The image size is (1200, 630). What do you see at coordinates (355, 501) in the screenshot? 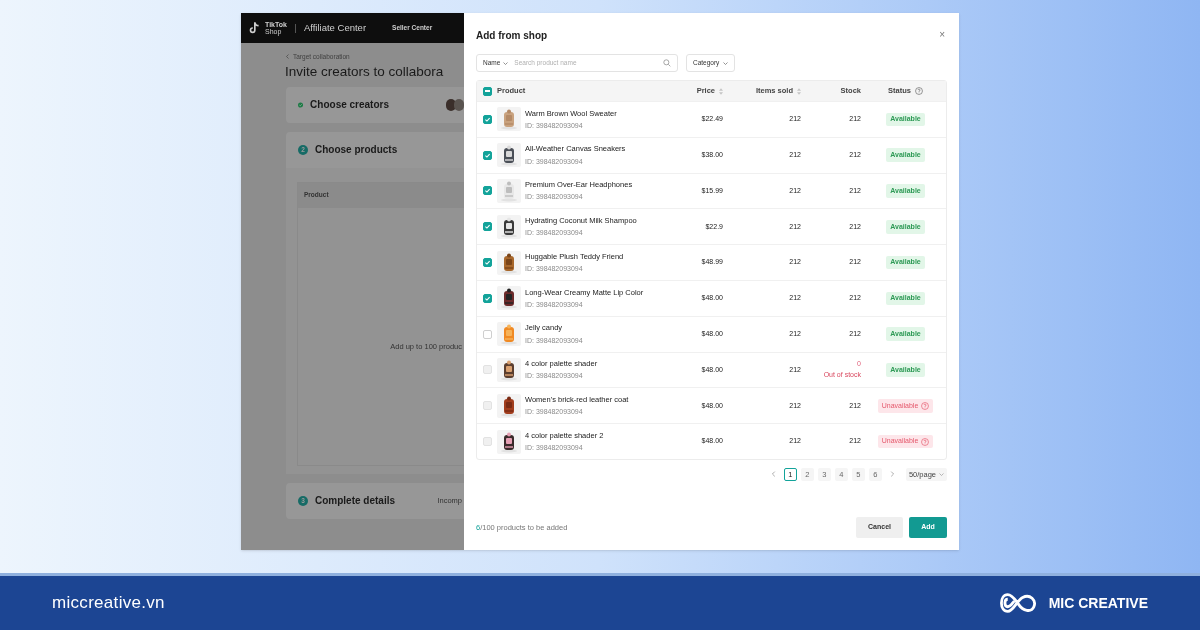
I see `step-title: Complete details` at bounding box center [355, 501].